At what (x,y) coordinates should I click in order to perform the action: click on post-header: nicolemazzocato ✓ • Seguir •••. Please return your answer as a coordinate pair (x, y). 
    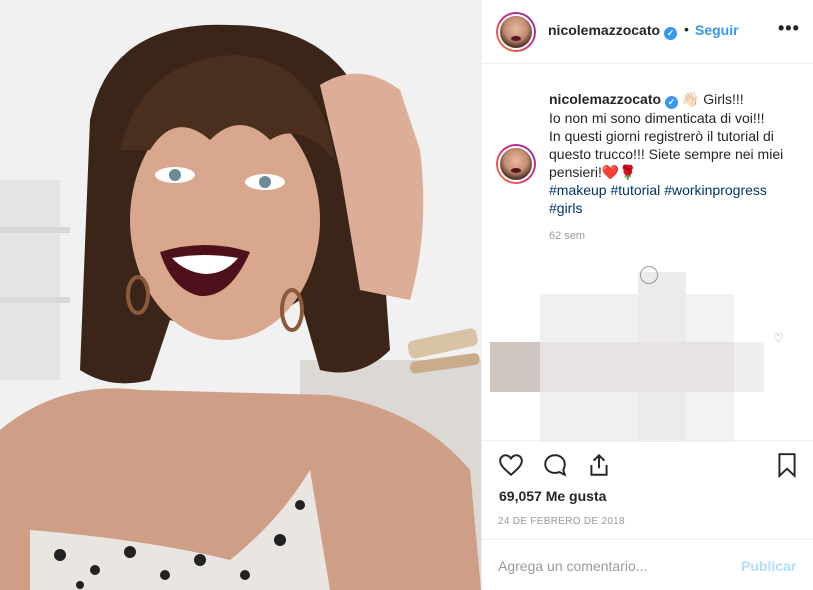
    Looking at the image, I should click on (647, 32).